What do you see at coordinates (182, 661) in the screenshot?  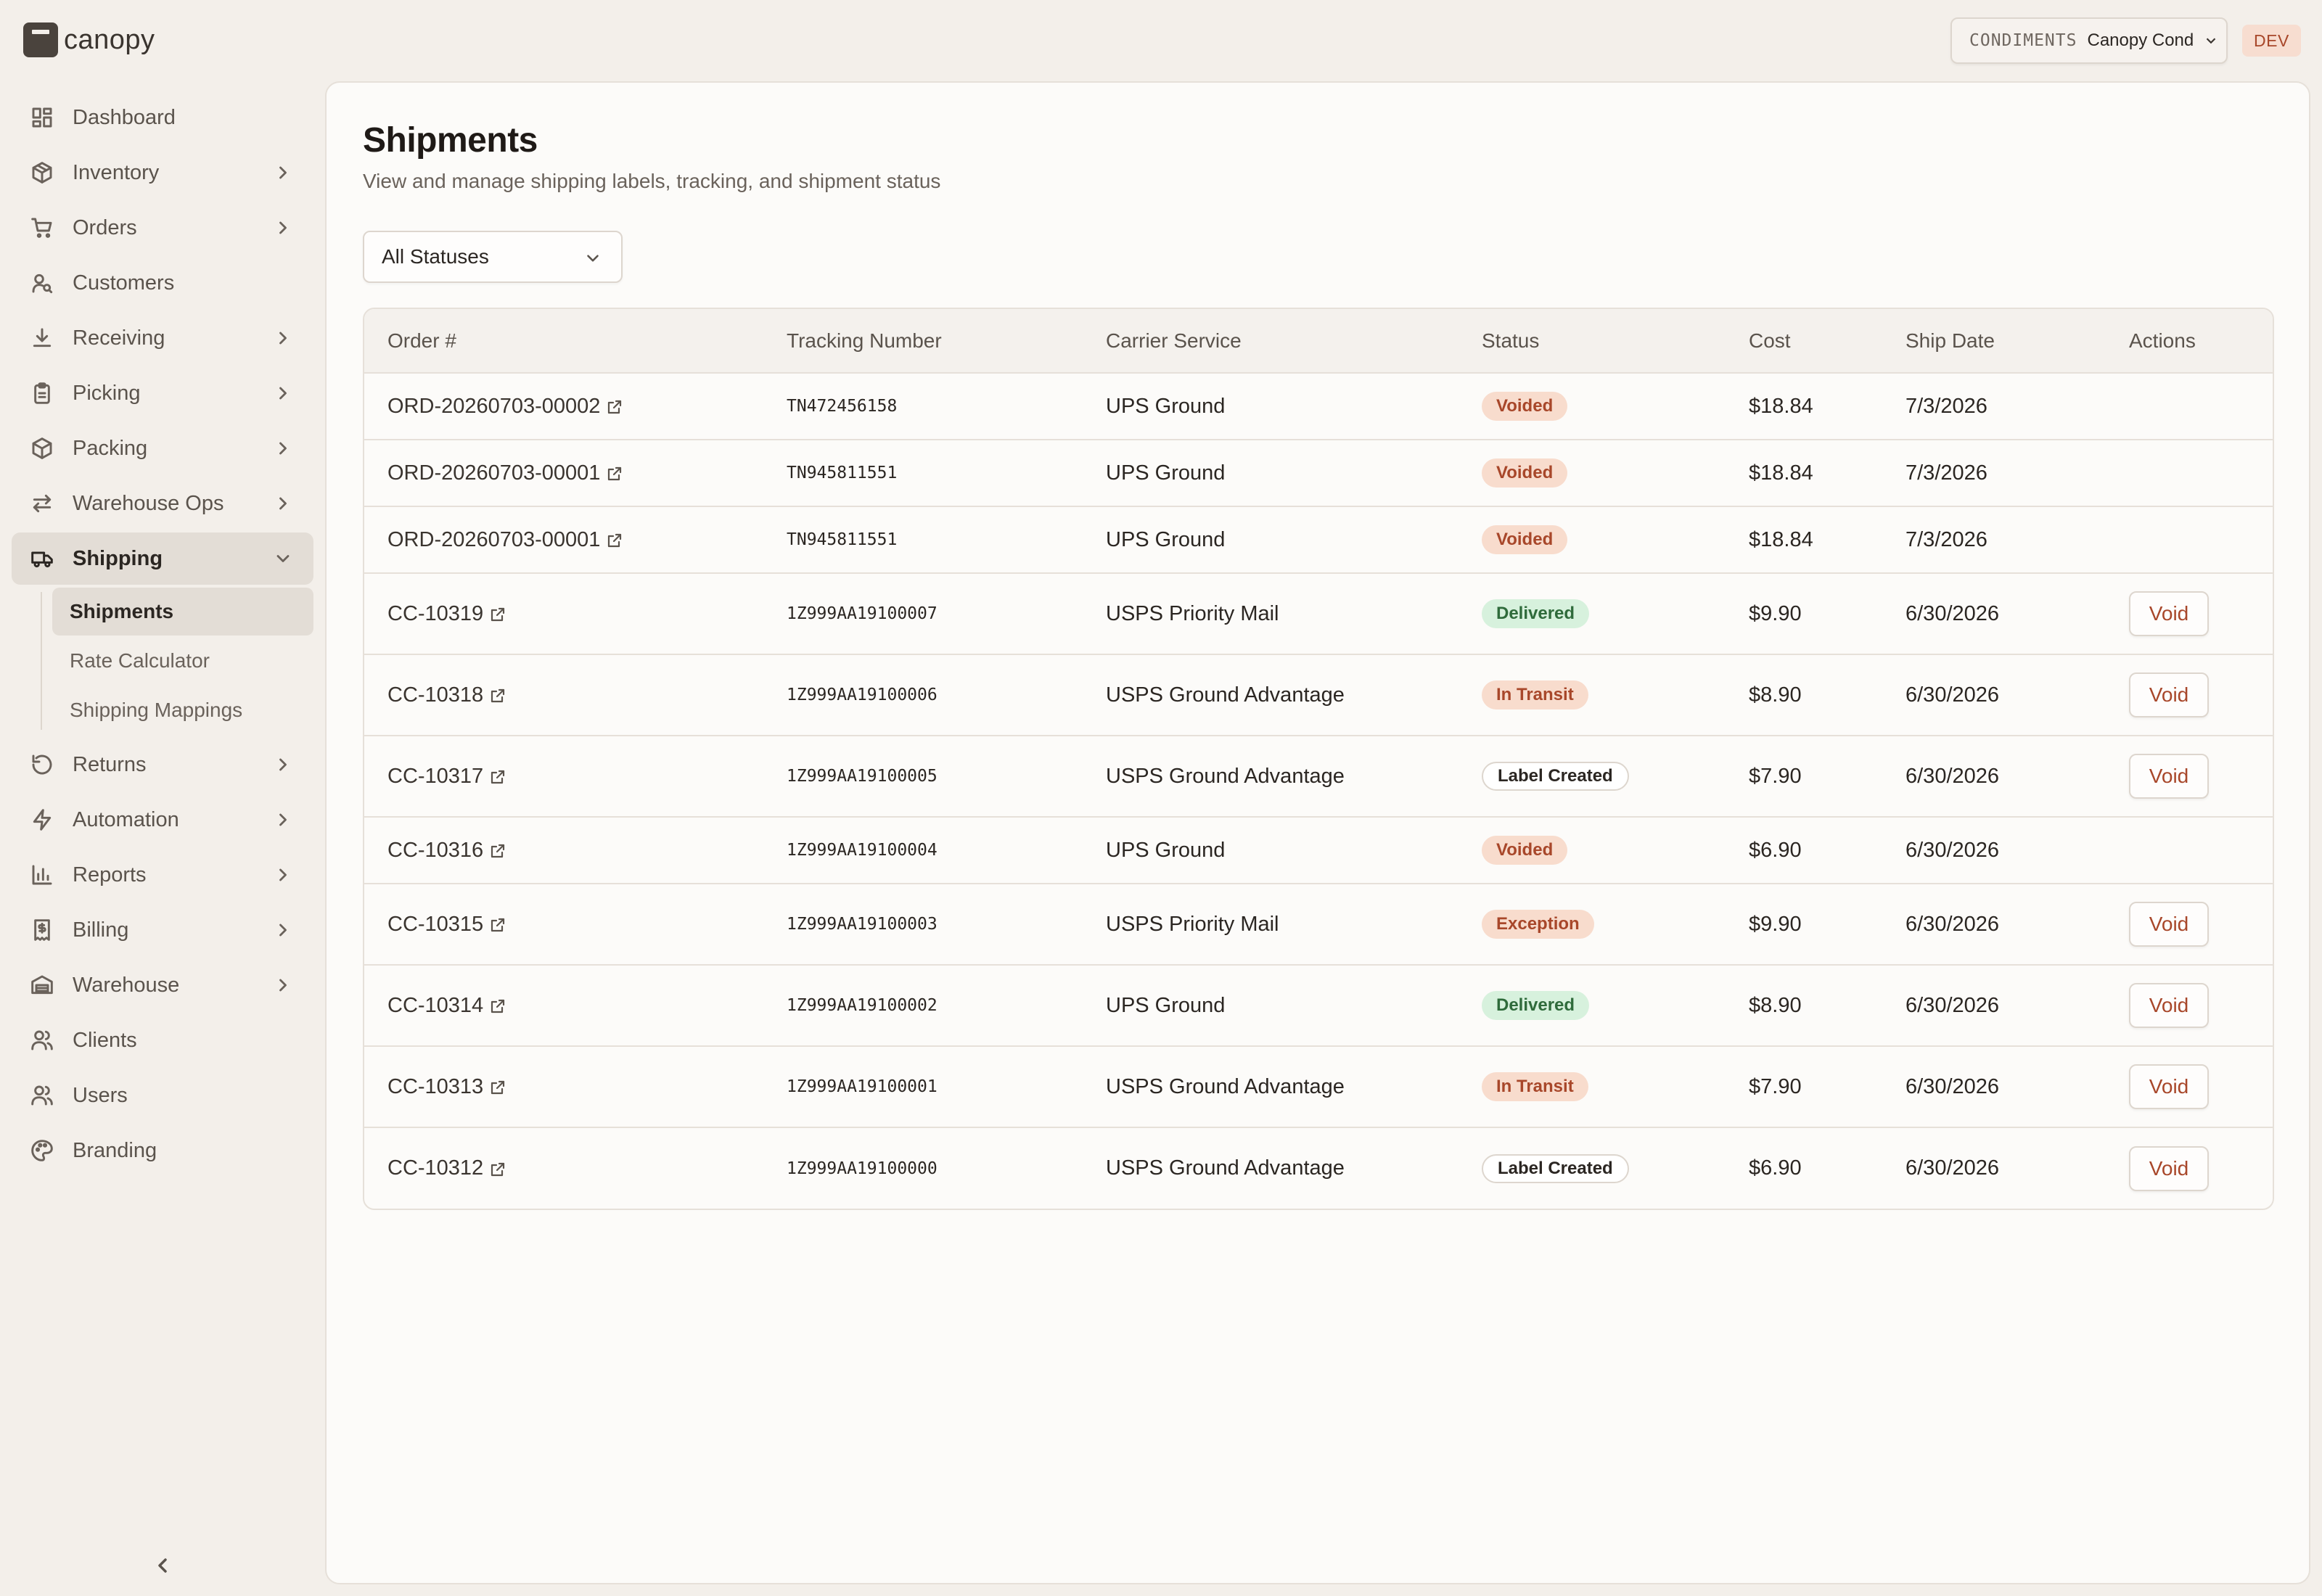 I see `sidebar-subitem-rate-calculator: Rate Calculator` at bounding box center [182, 661].